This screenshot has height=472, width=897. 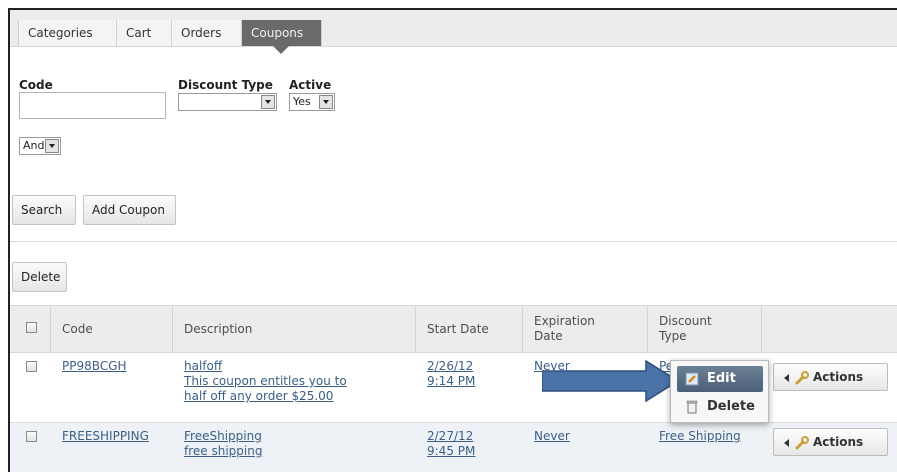 What do you see at coordinates (129, 210) in the screenshot?
I see `add-coupon-button: Add Coupon` at bounding box center [129, 210].